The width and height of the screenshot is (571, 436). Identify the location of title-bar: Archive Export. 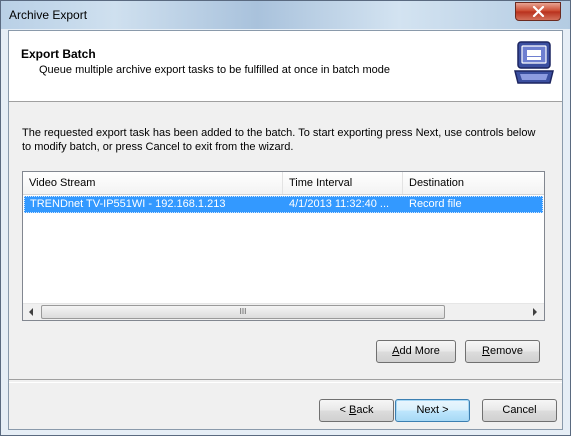
(285, 15).